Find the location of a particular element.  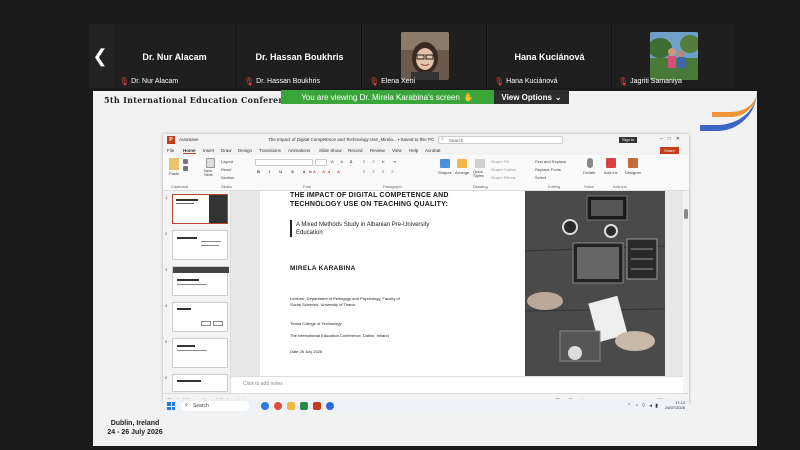

conference-title: 5th International Education Conference is located at coordinates (200, 100).